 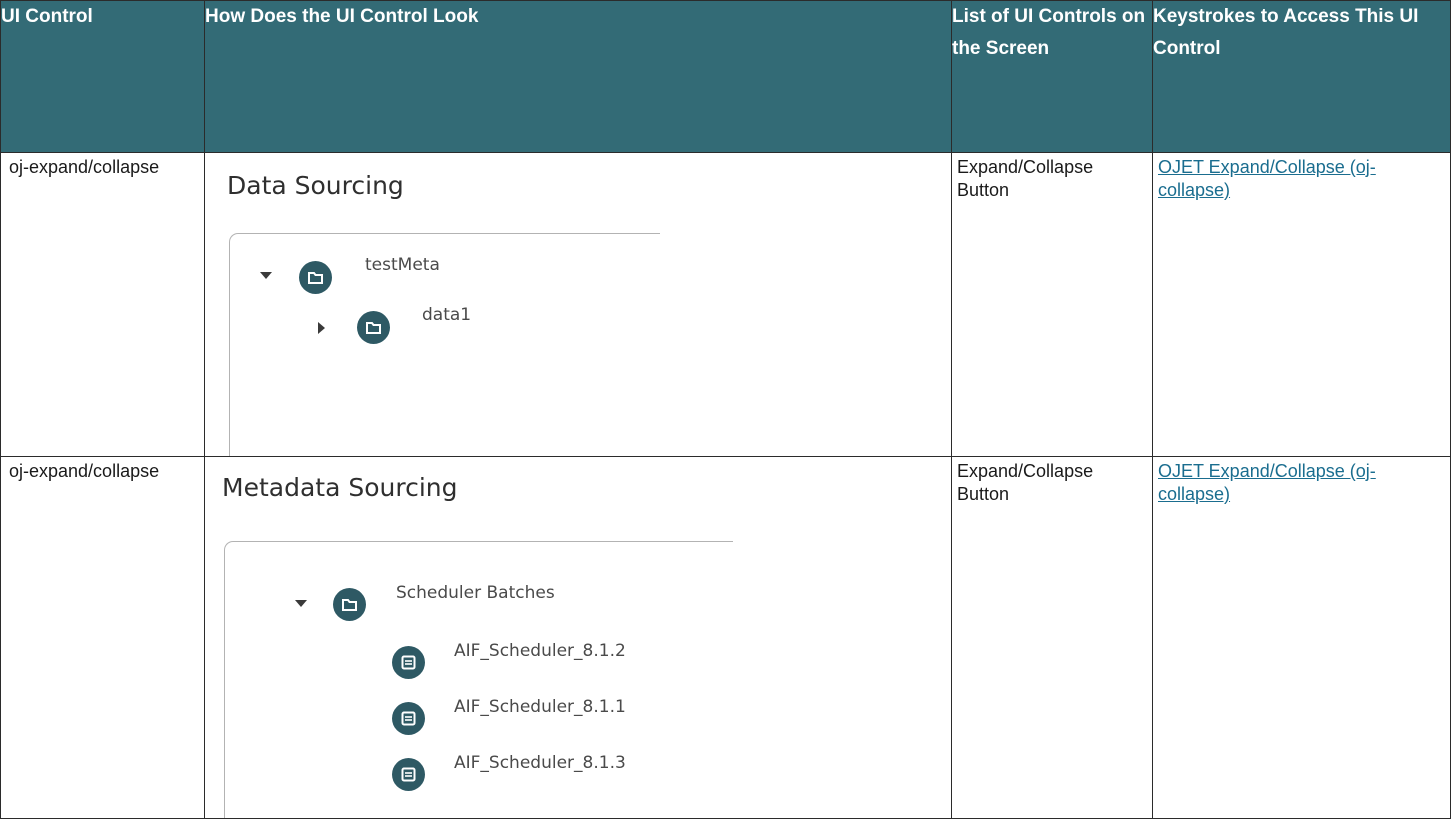 I want to click on panel-heading: Data Sourcing, so click(x=315, y=185).